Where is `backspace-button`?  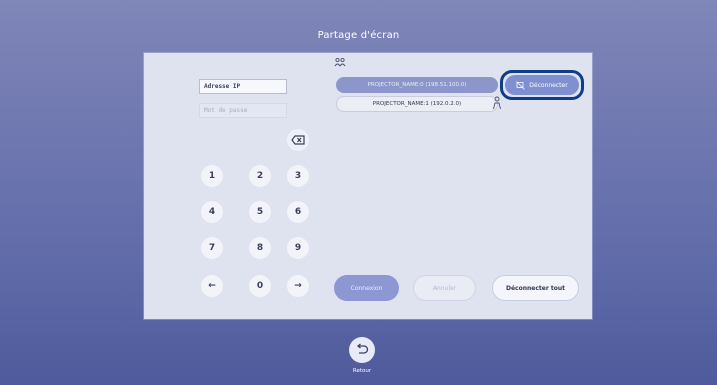
backspace-button is located at coordinates (298, 140).